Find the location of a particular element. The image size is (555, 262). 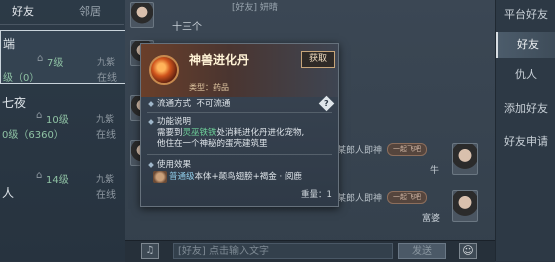

function-title-row: 功能说明 is located at coordinates (170, 122).